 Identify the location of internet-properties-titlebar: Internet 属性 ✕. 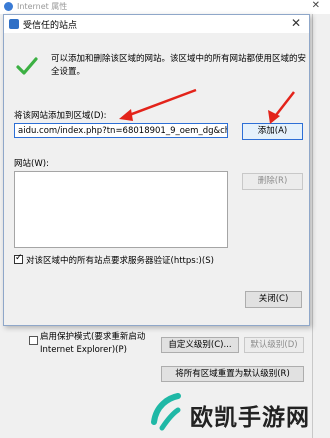
(165, 7).